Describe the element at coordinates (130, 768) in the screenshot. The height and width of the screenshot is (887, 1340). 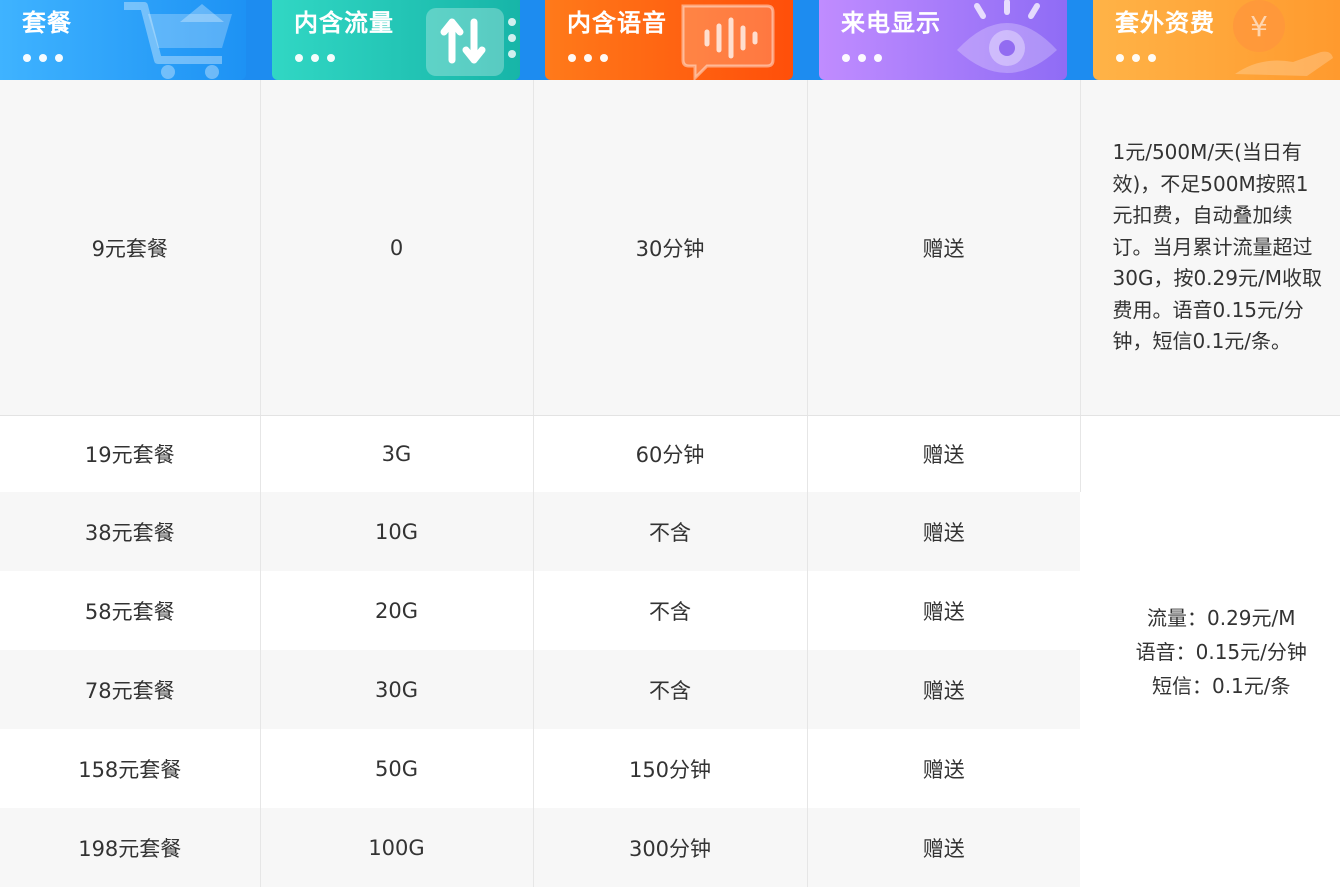
I see `plan-cell: 158元套餐` at that location.